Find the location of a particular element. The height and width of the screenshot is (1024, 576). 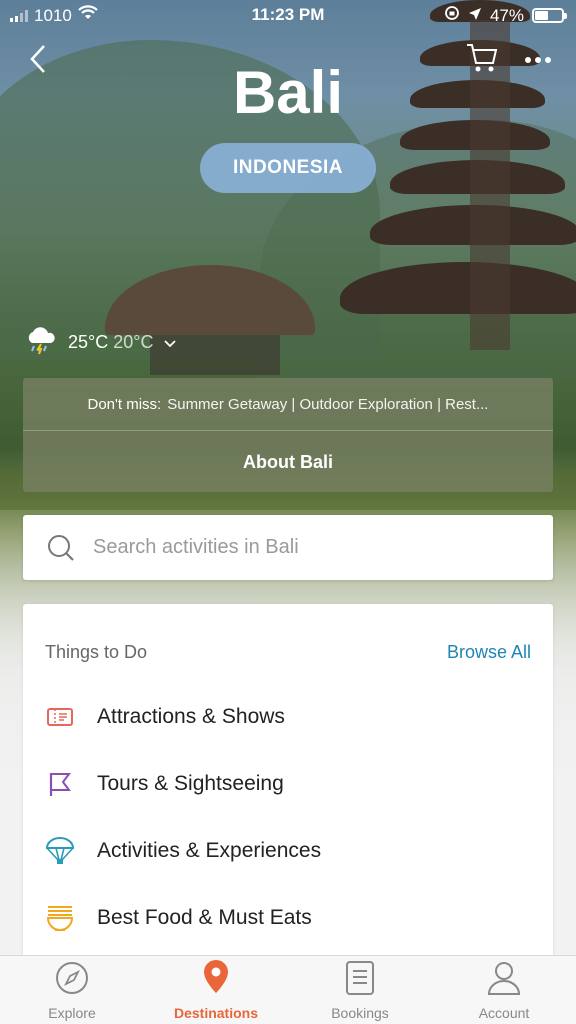

chevron-down-icon is located at coordinates (170, 342).